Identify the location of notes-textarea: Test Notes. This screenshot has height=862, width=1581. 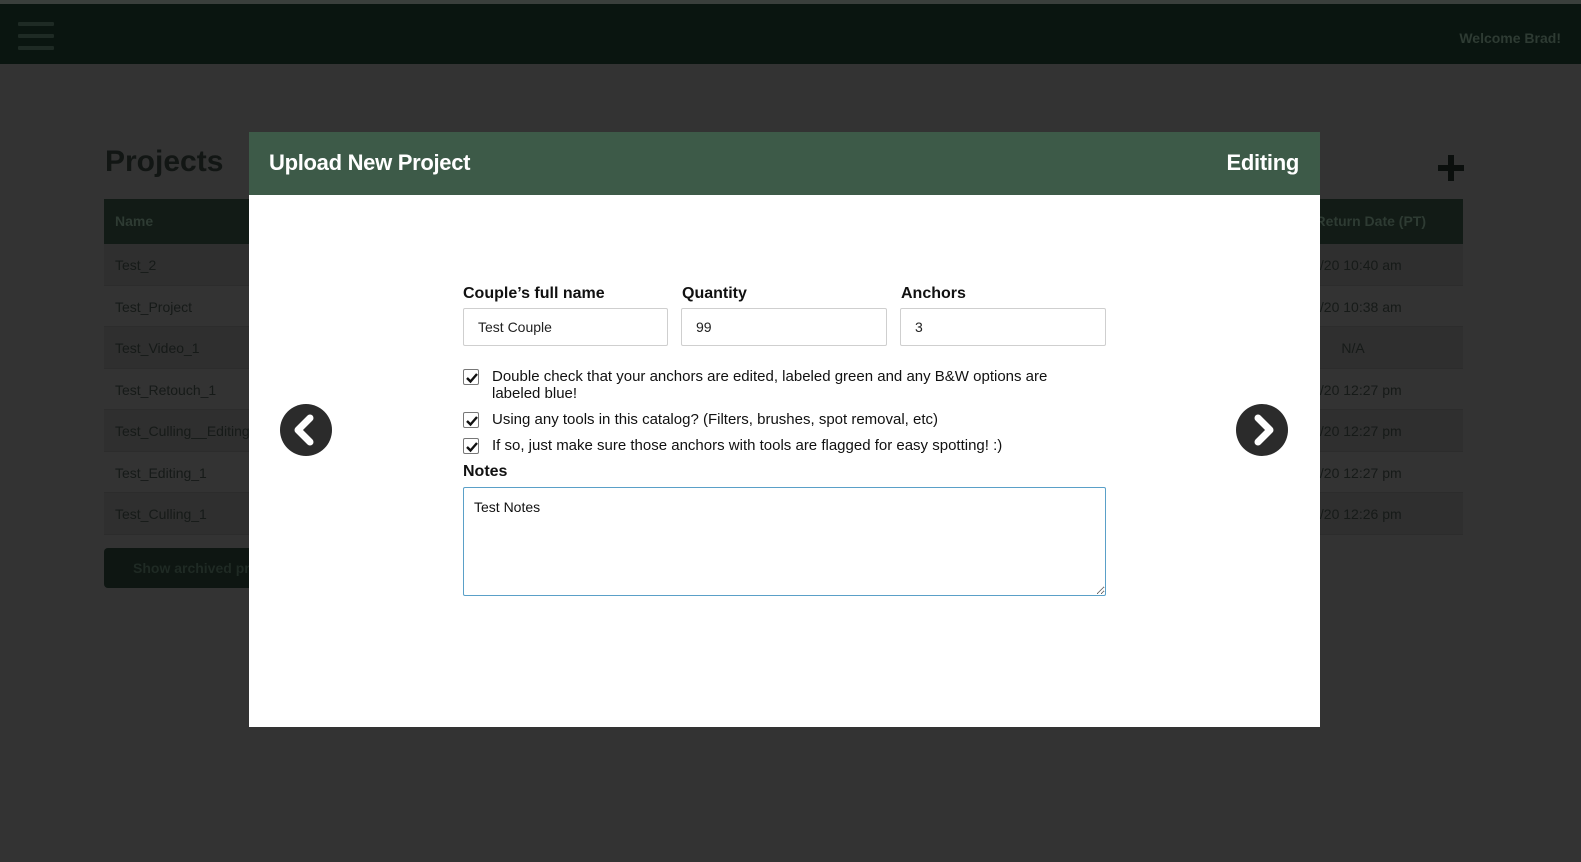
(784, 541).